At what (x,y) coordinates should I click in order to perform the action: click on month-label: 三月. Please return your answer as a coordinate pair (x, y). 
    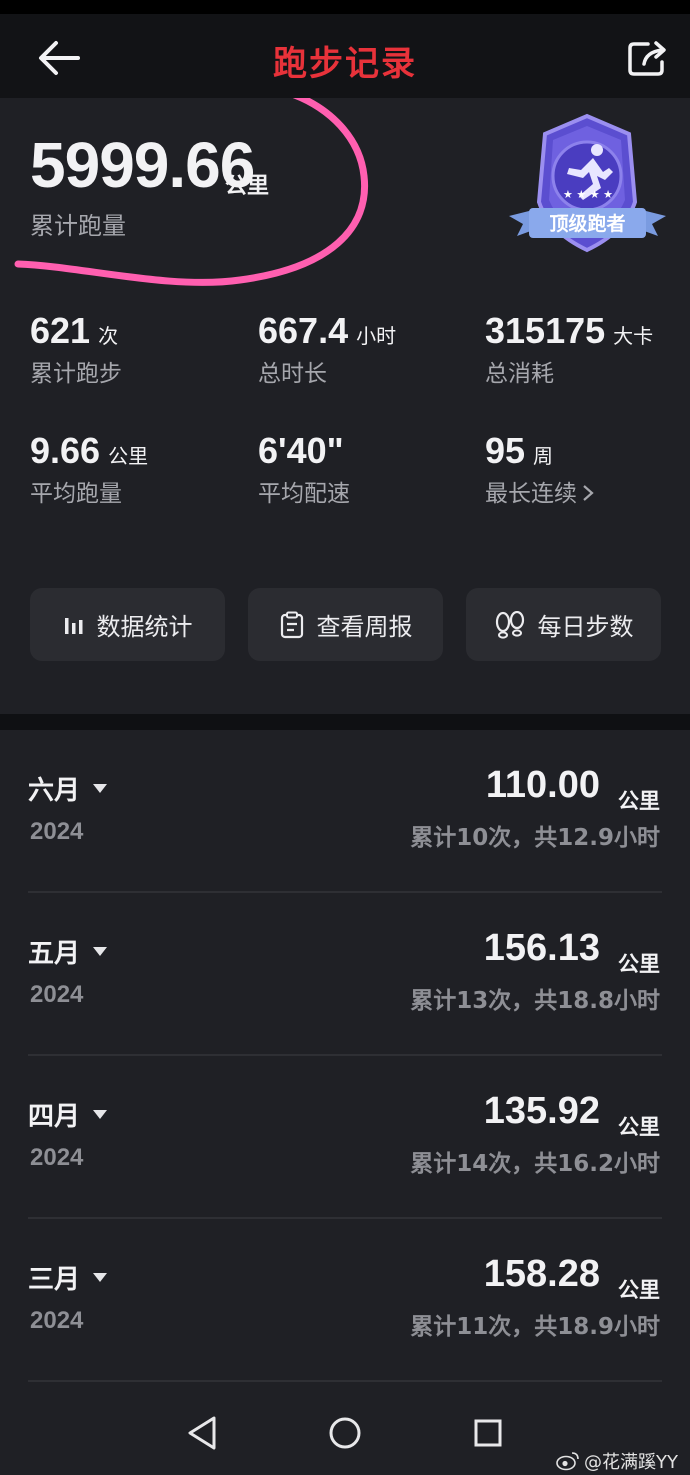
    Looking at the image, I should click on (54, 1280).